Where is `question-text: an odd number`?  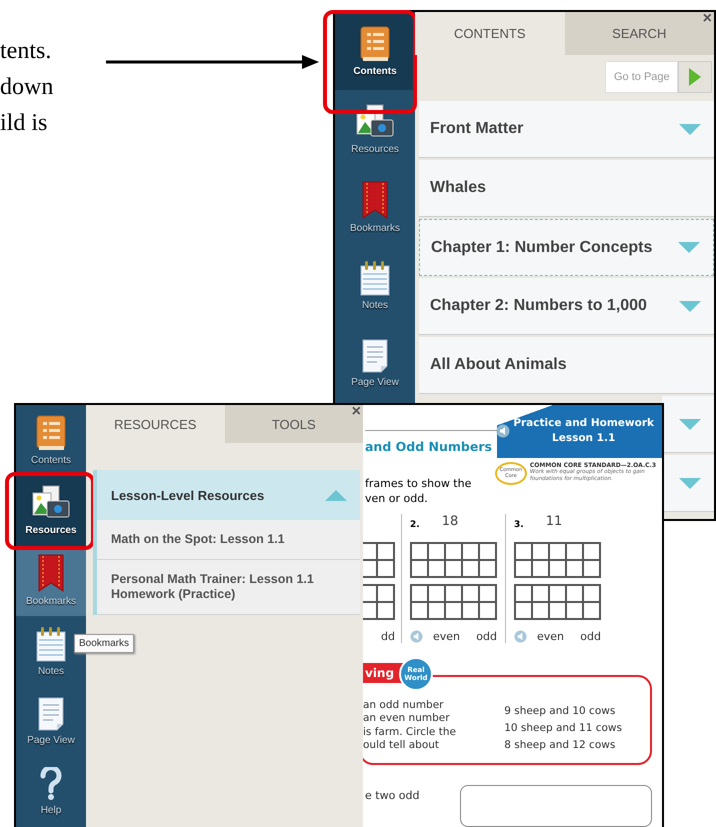 question-text: an odd number is located at coordinates (403, 705).